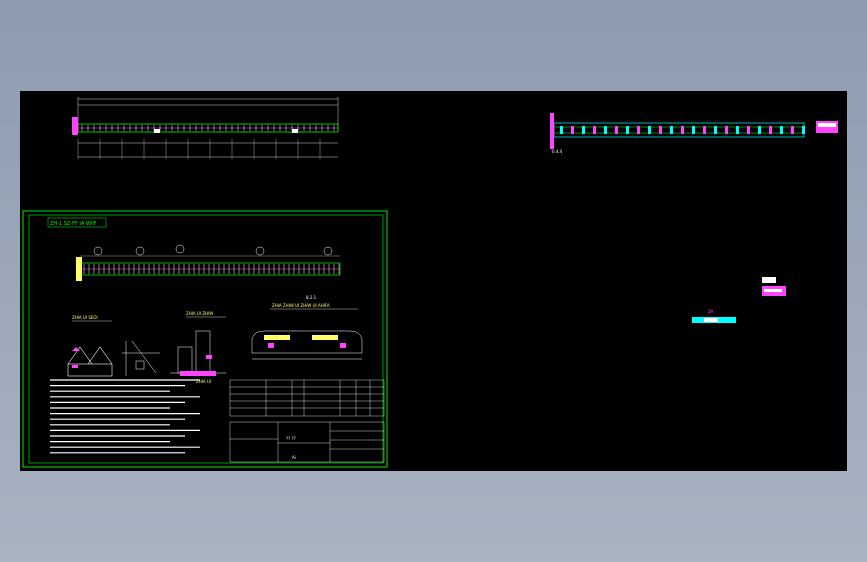  What do you see at coordinates (739, 300) in the screenshot?
I see `right-small-legend: ZA` at bounding box center [739, 300].